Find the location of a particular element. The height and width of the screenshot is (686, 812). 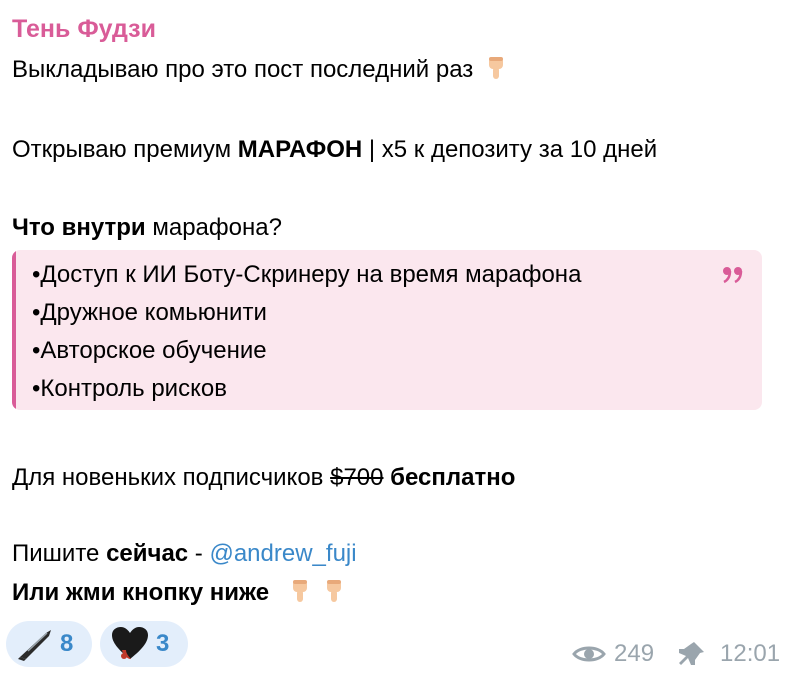

line1-text: Выкладываю про это пост последний раз is located at coordinates (243, 69).